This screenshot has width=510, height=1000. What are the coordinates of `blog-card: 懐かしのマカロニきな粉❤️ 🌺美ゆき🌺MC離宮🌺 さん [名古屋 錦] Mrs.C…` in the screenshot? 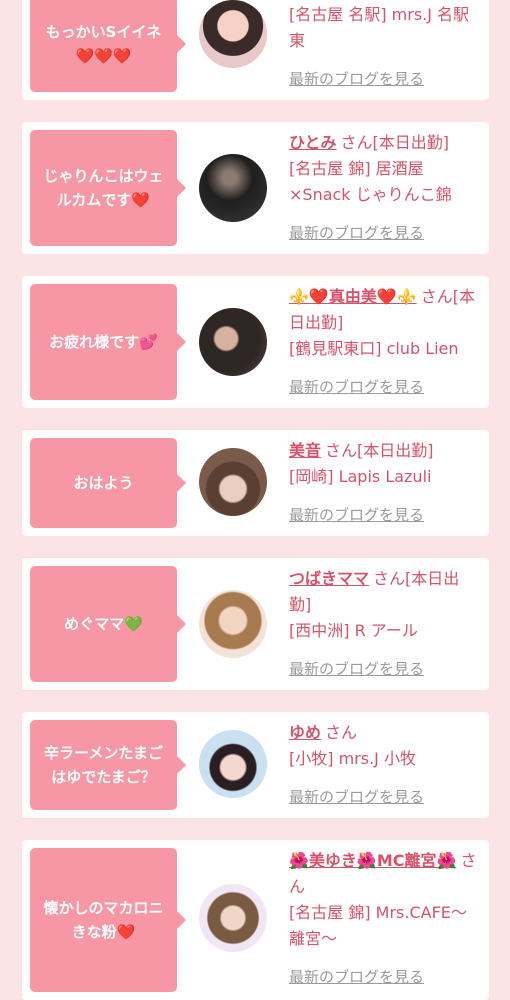 It's located at (255, 920).